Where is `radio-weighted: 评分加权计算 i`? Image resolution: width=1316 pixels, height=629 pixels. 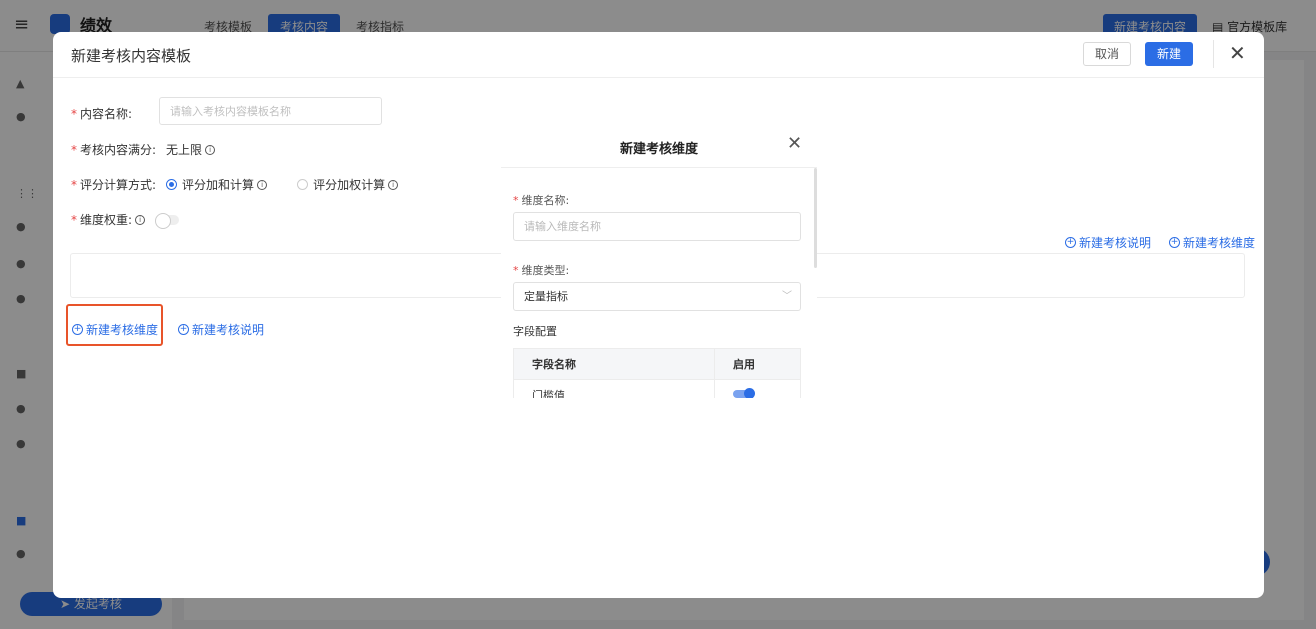 radio-weighted: 评分加权计算 i is located at coordinates (348, 184).